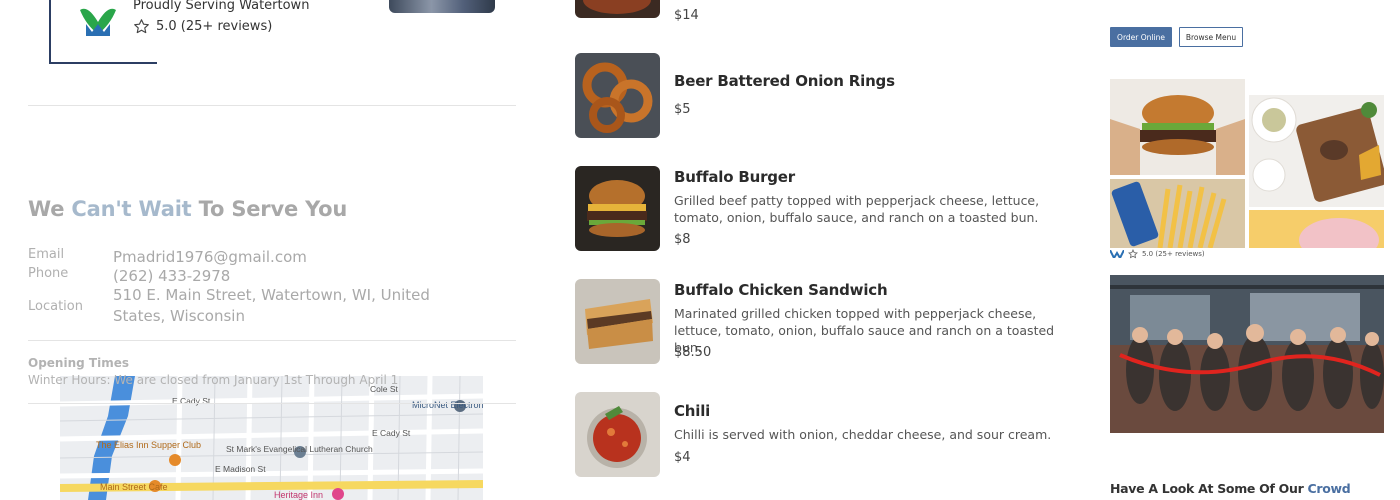 The width and height of the screenshot is (1400, 500). I want to click on map-label: E Madison St, so click(240, 469).